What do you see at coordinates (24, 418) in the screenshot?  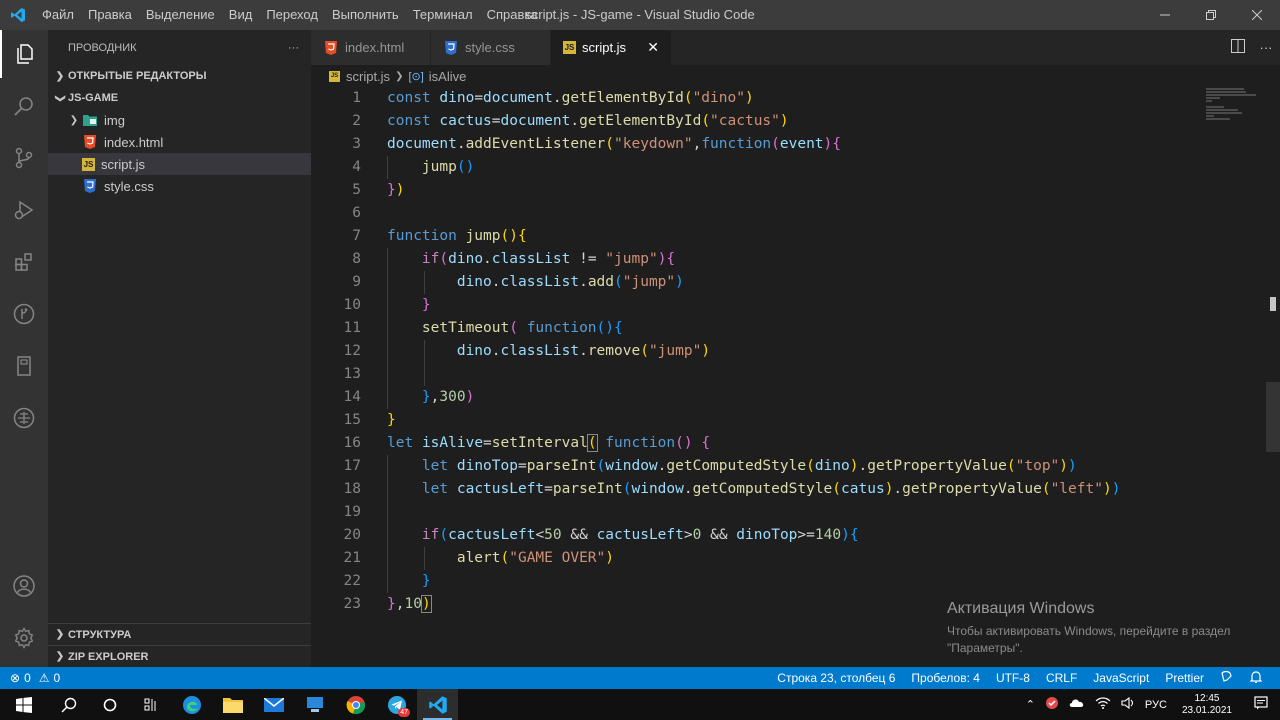 I see `live-share-activity-button` at bounding box center [24, 418].